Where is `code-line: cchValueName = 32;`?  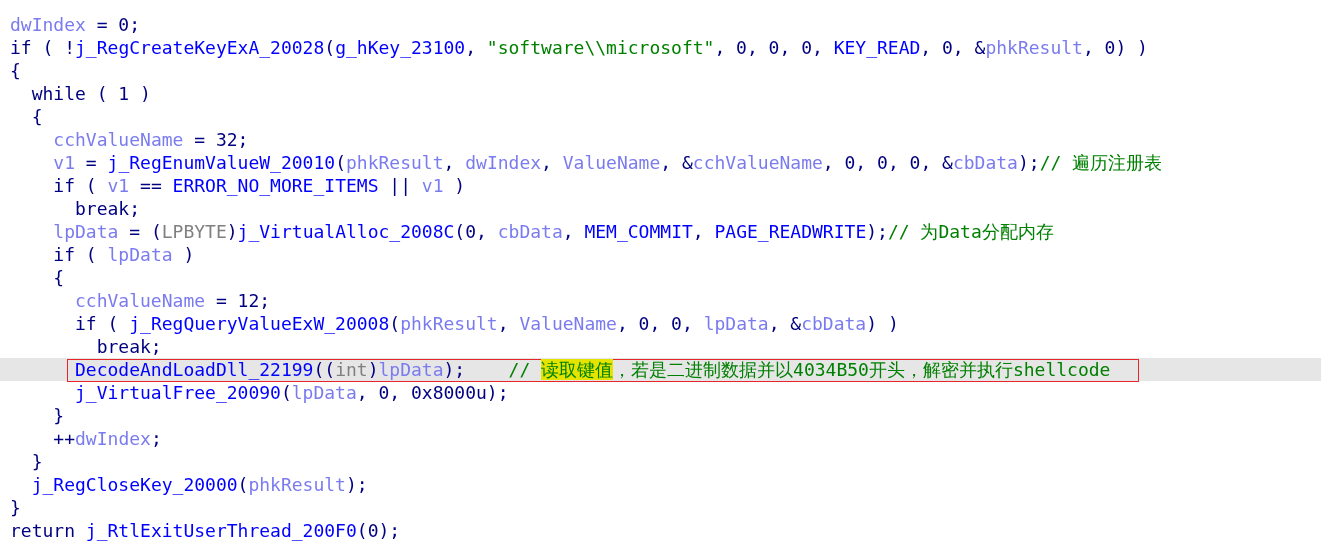
code-line: cchValueName = 32; is located at coordinates (151, 139).